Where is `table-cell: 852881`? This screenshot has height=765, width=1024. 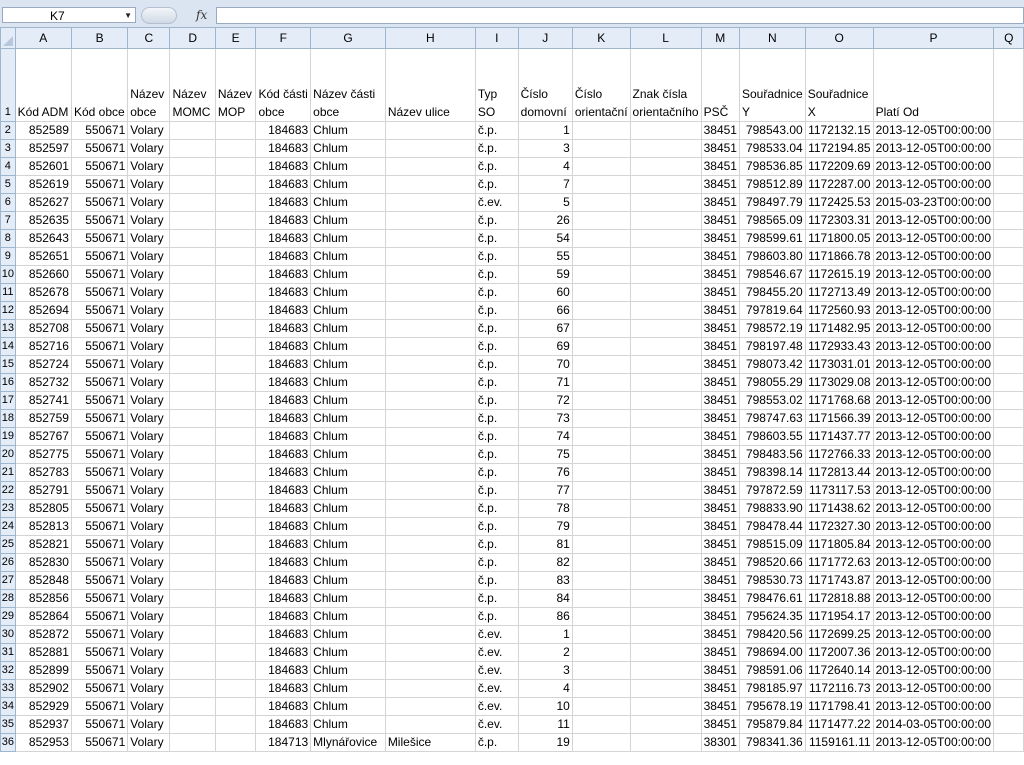
table-cell: 852881 is located at coordinates (43, 652).